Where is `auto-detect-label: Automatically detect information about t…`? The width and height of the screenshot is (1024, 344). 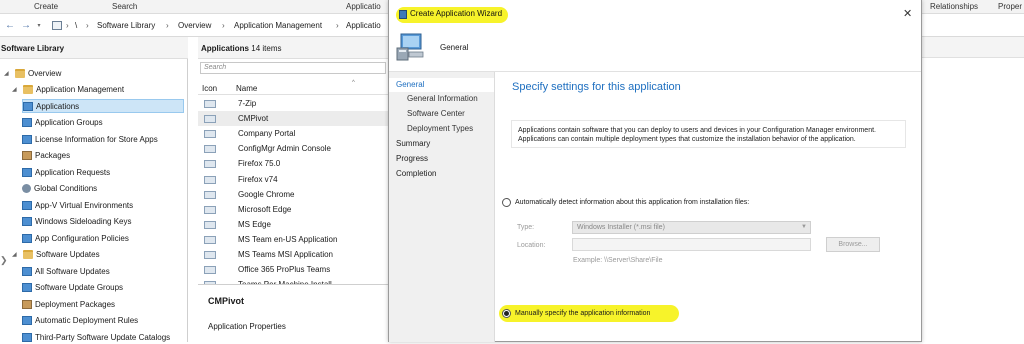 auto-detect-label: Automatically detect information about t… is located at coordinates (632, 202).